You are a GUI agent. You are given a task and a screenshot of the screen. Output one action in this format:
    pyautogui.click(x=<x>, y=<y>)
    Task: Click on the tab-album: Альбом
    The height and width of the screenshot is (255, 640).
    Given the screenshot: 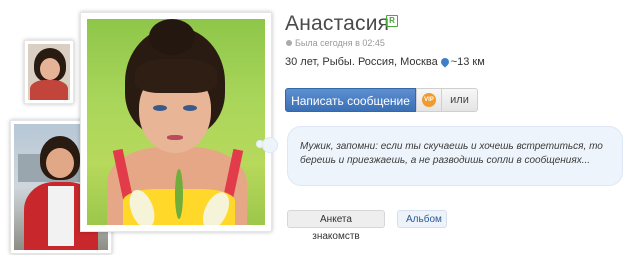 What is the action you would take?
    pyautogui.click(x=422, y=219)
    